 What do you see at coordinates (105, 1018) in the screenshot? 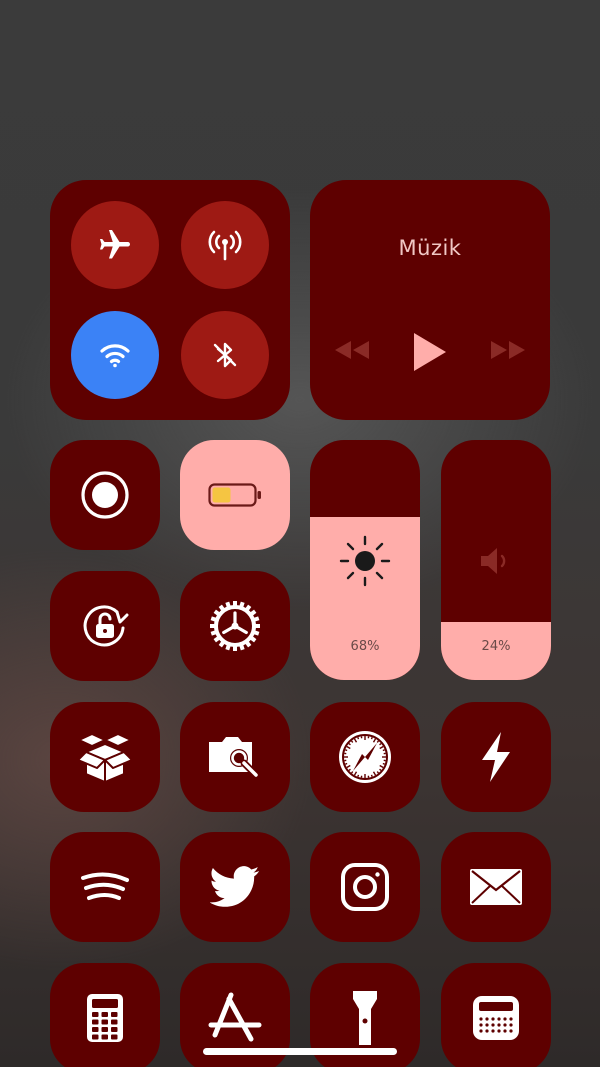
I see `calculator-icon` at bounding box center [105, 1018].